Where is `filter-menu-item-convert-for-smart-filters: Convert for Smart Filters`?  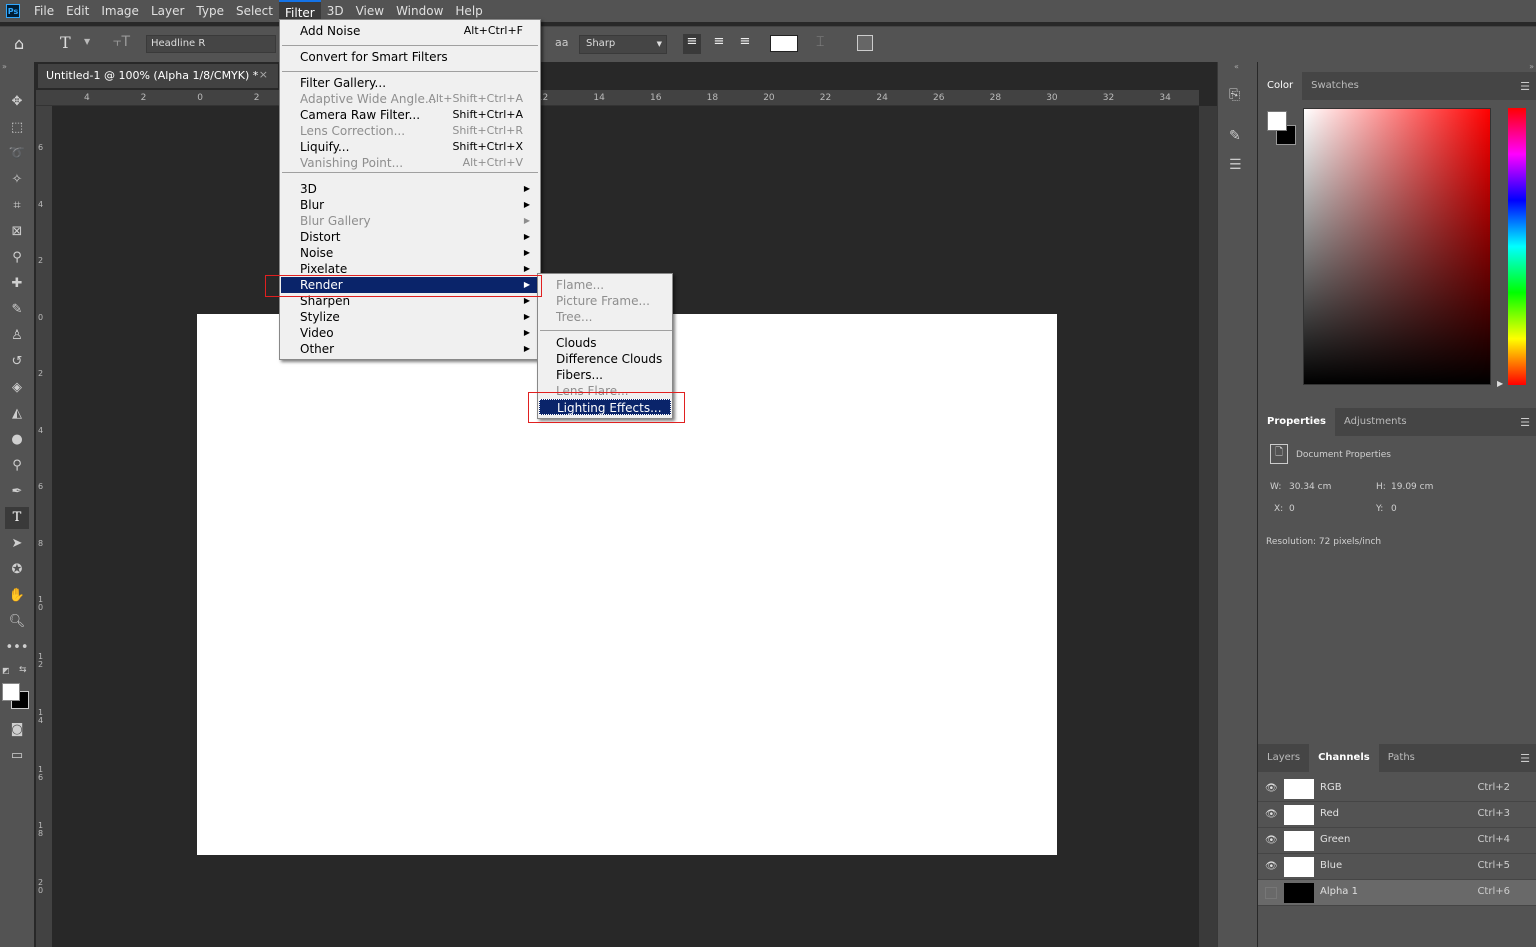
filter-menu-item-convert-for-smart-filters: Convert for Smart Filters is located at coordinates (410, 57).